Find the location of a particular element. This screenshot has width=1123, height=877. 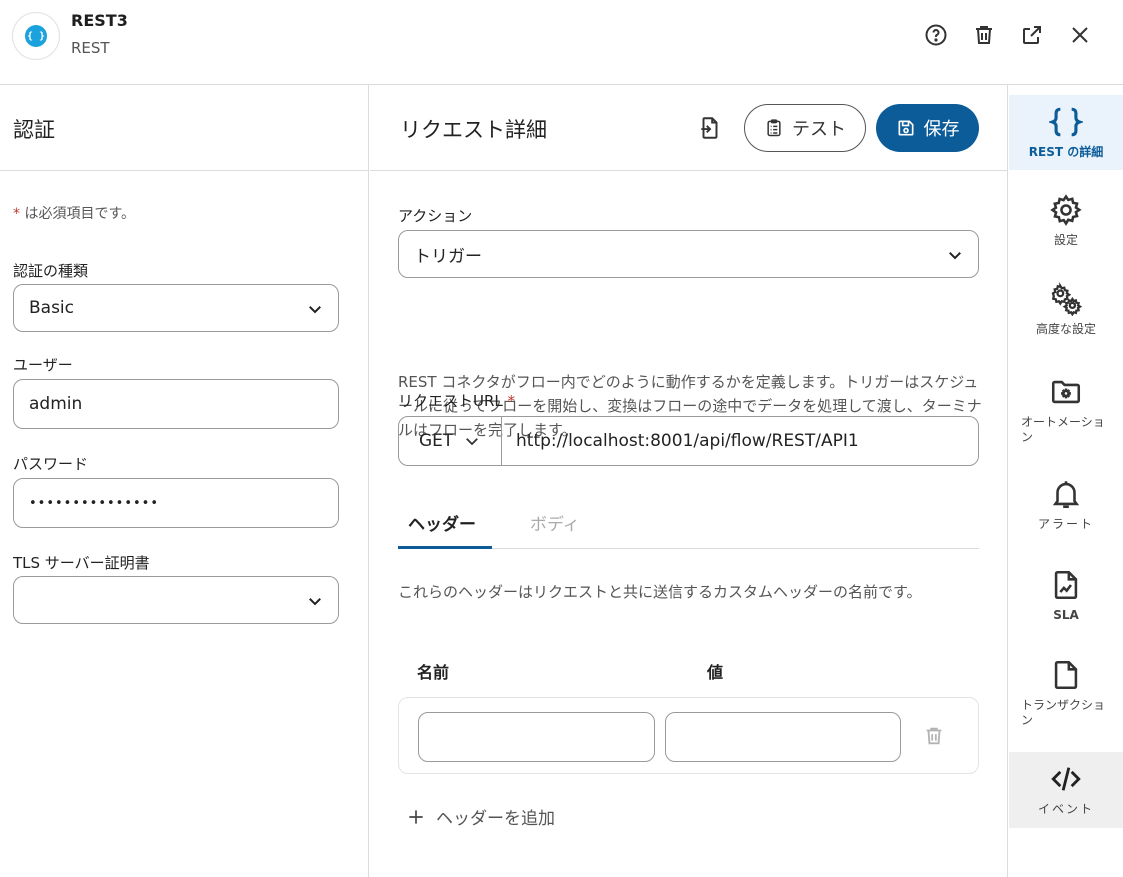

http-method-value: GET is located at coordinates (436, 441).